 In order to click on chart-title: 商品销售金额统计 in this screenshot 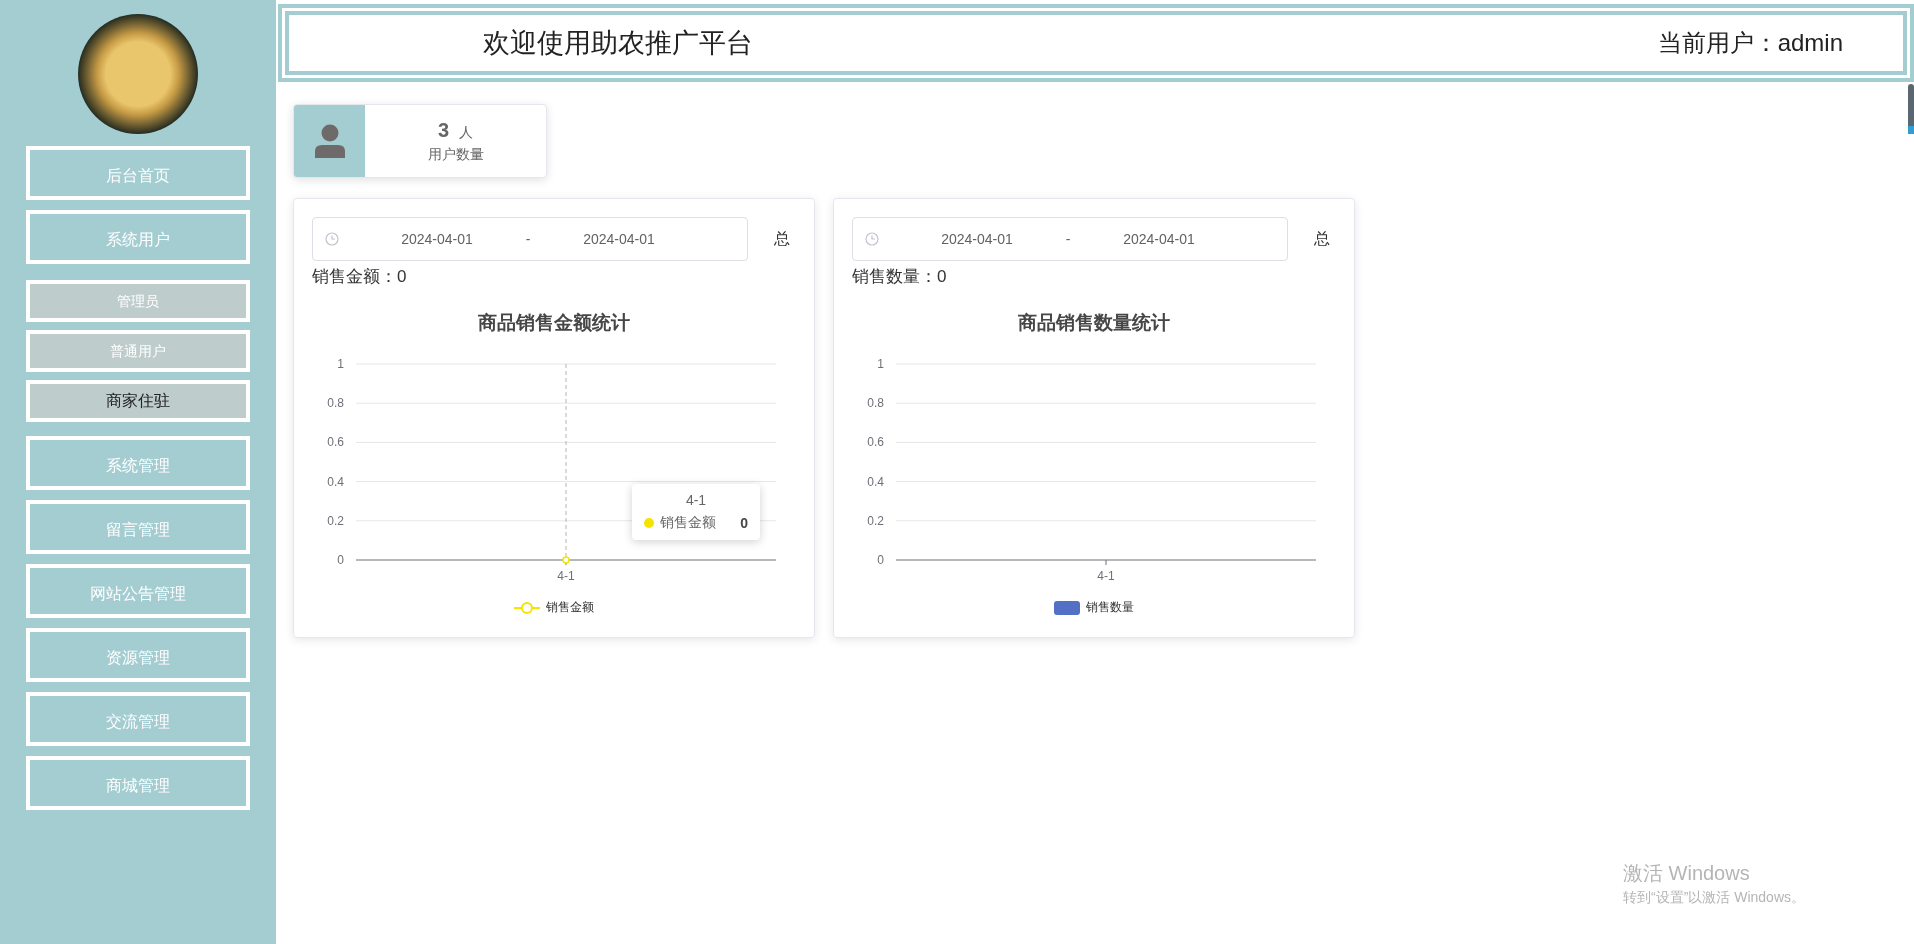, I will do `click(554, 323)`.